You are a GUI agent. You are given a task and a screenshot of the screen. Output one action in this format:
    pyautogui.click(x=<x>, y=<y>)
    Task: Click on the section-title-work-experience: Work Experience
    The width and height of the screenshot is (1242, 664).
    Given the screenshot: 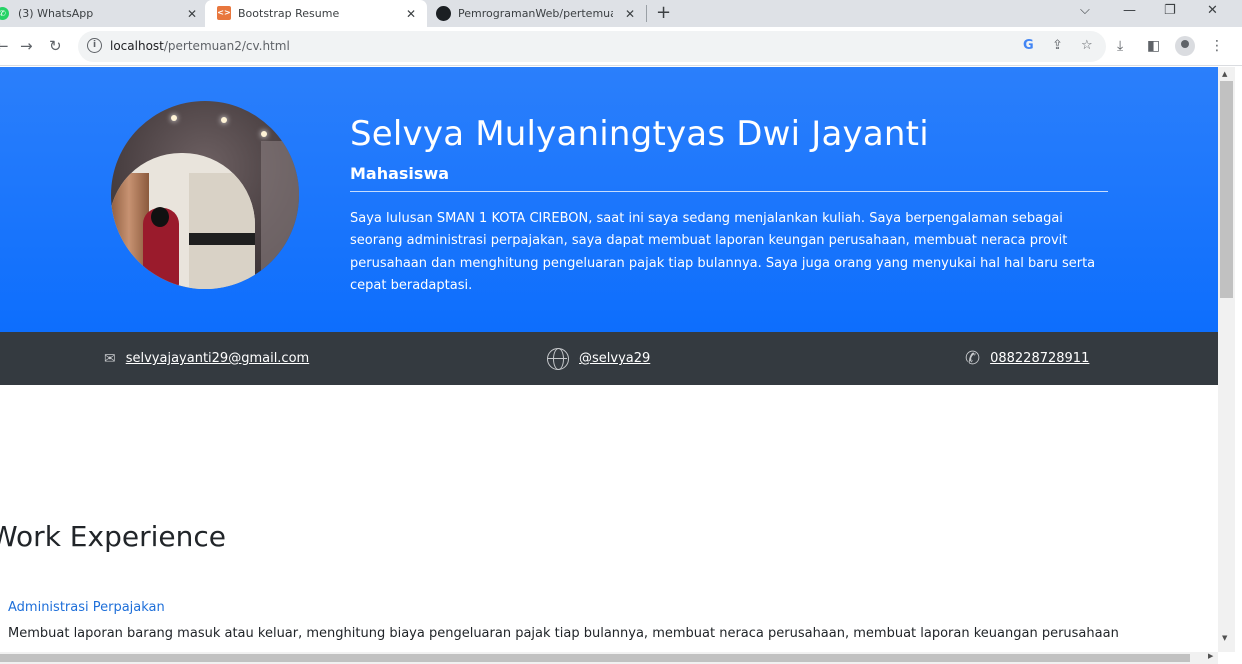 What is the action you would take?
    pyautogui.click(x=113, y=536)
    